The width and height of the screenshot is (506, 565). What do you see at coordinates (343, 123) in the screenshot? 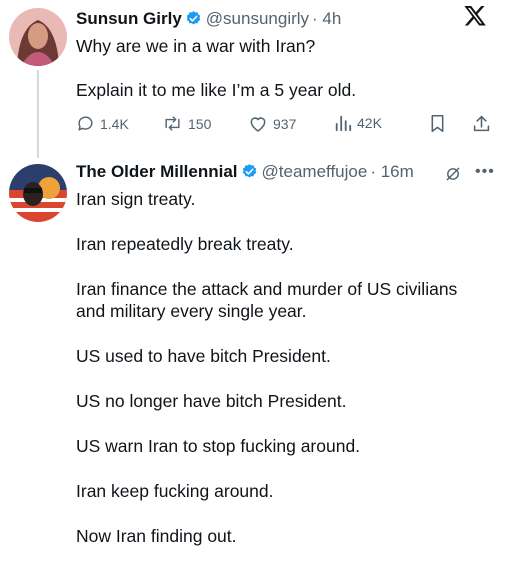
I see `views-icon` at bounding box center [343, 123].